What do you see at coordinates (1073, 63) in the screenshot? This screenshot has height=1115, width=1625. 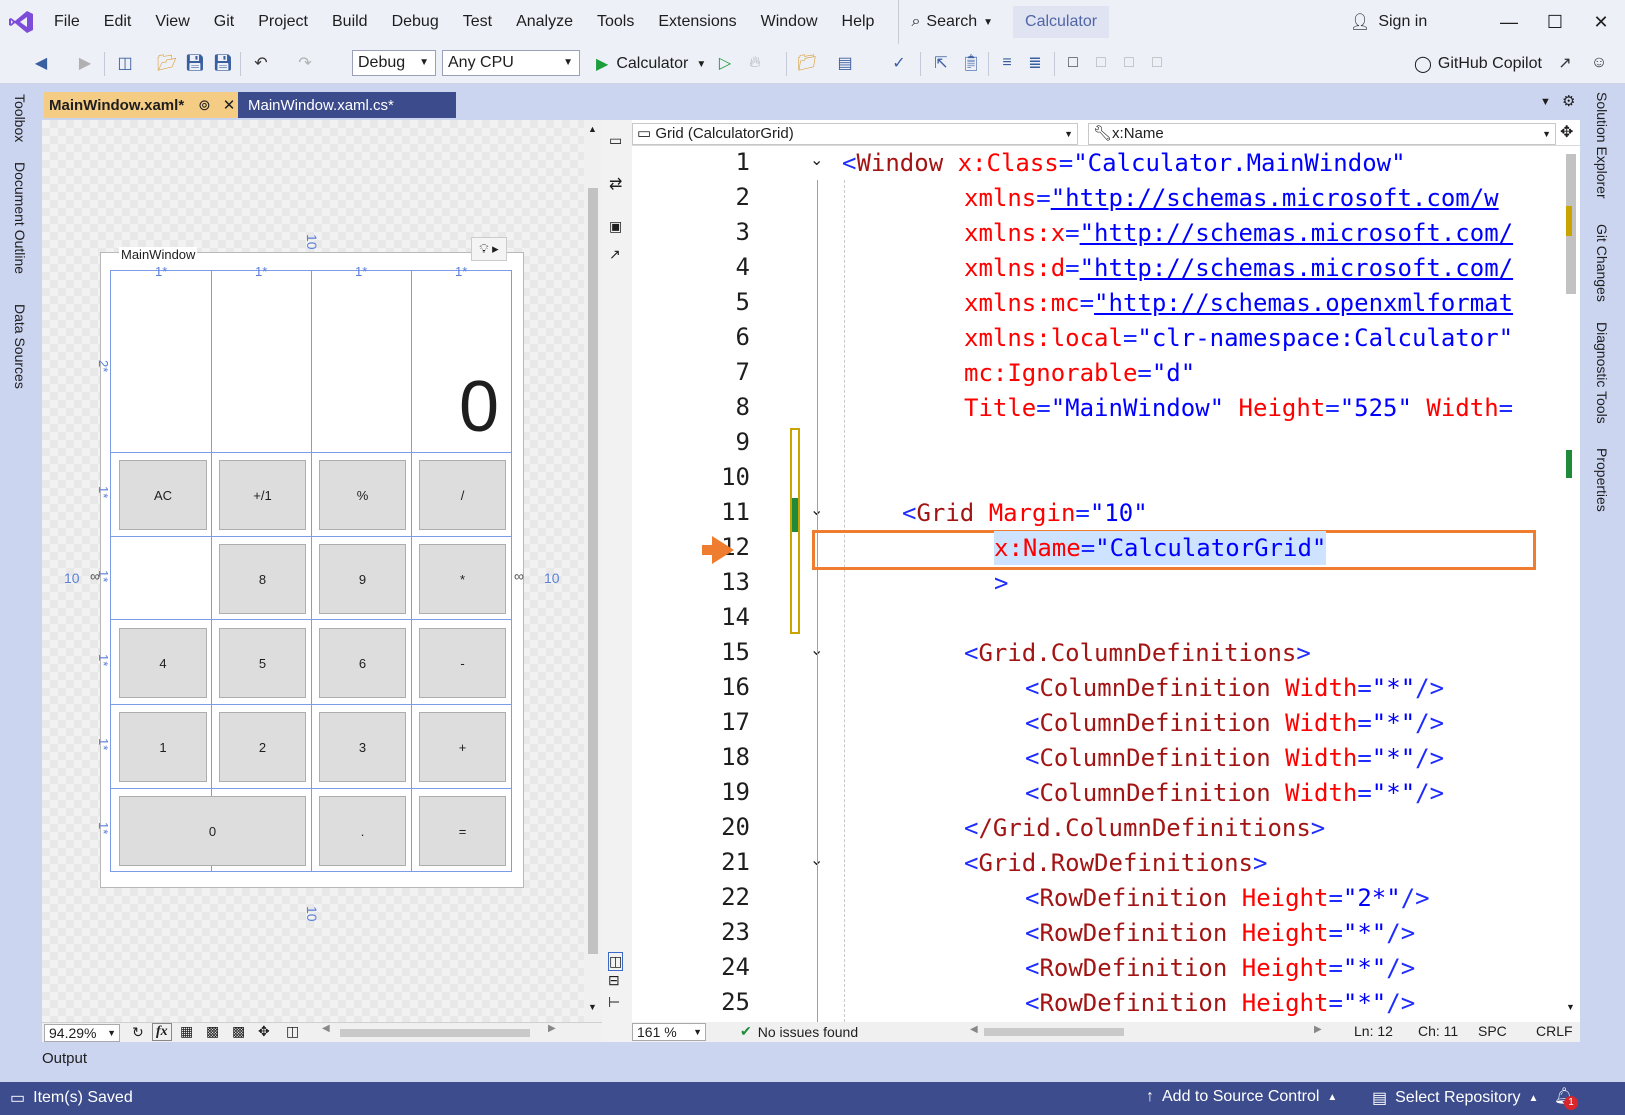 I see `bookmark-icon: □` at bounding box center [1073, 63].